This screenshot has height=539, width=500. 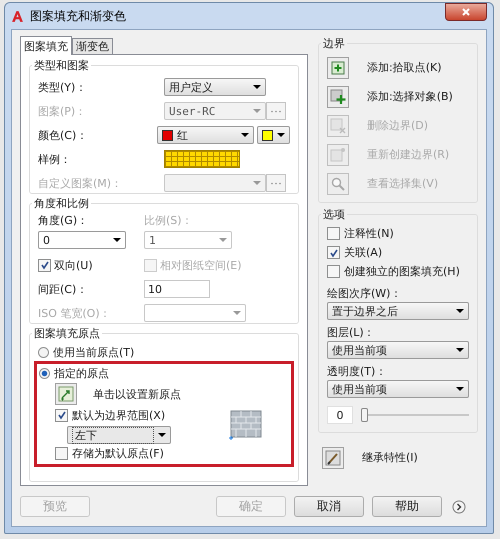 I want to click on square-plus-icon, so click(x=338, y=96).